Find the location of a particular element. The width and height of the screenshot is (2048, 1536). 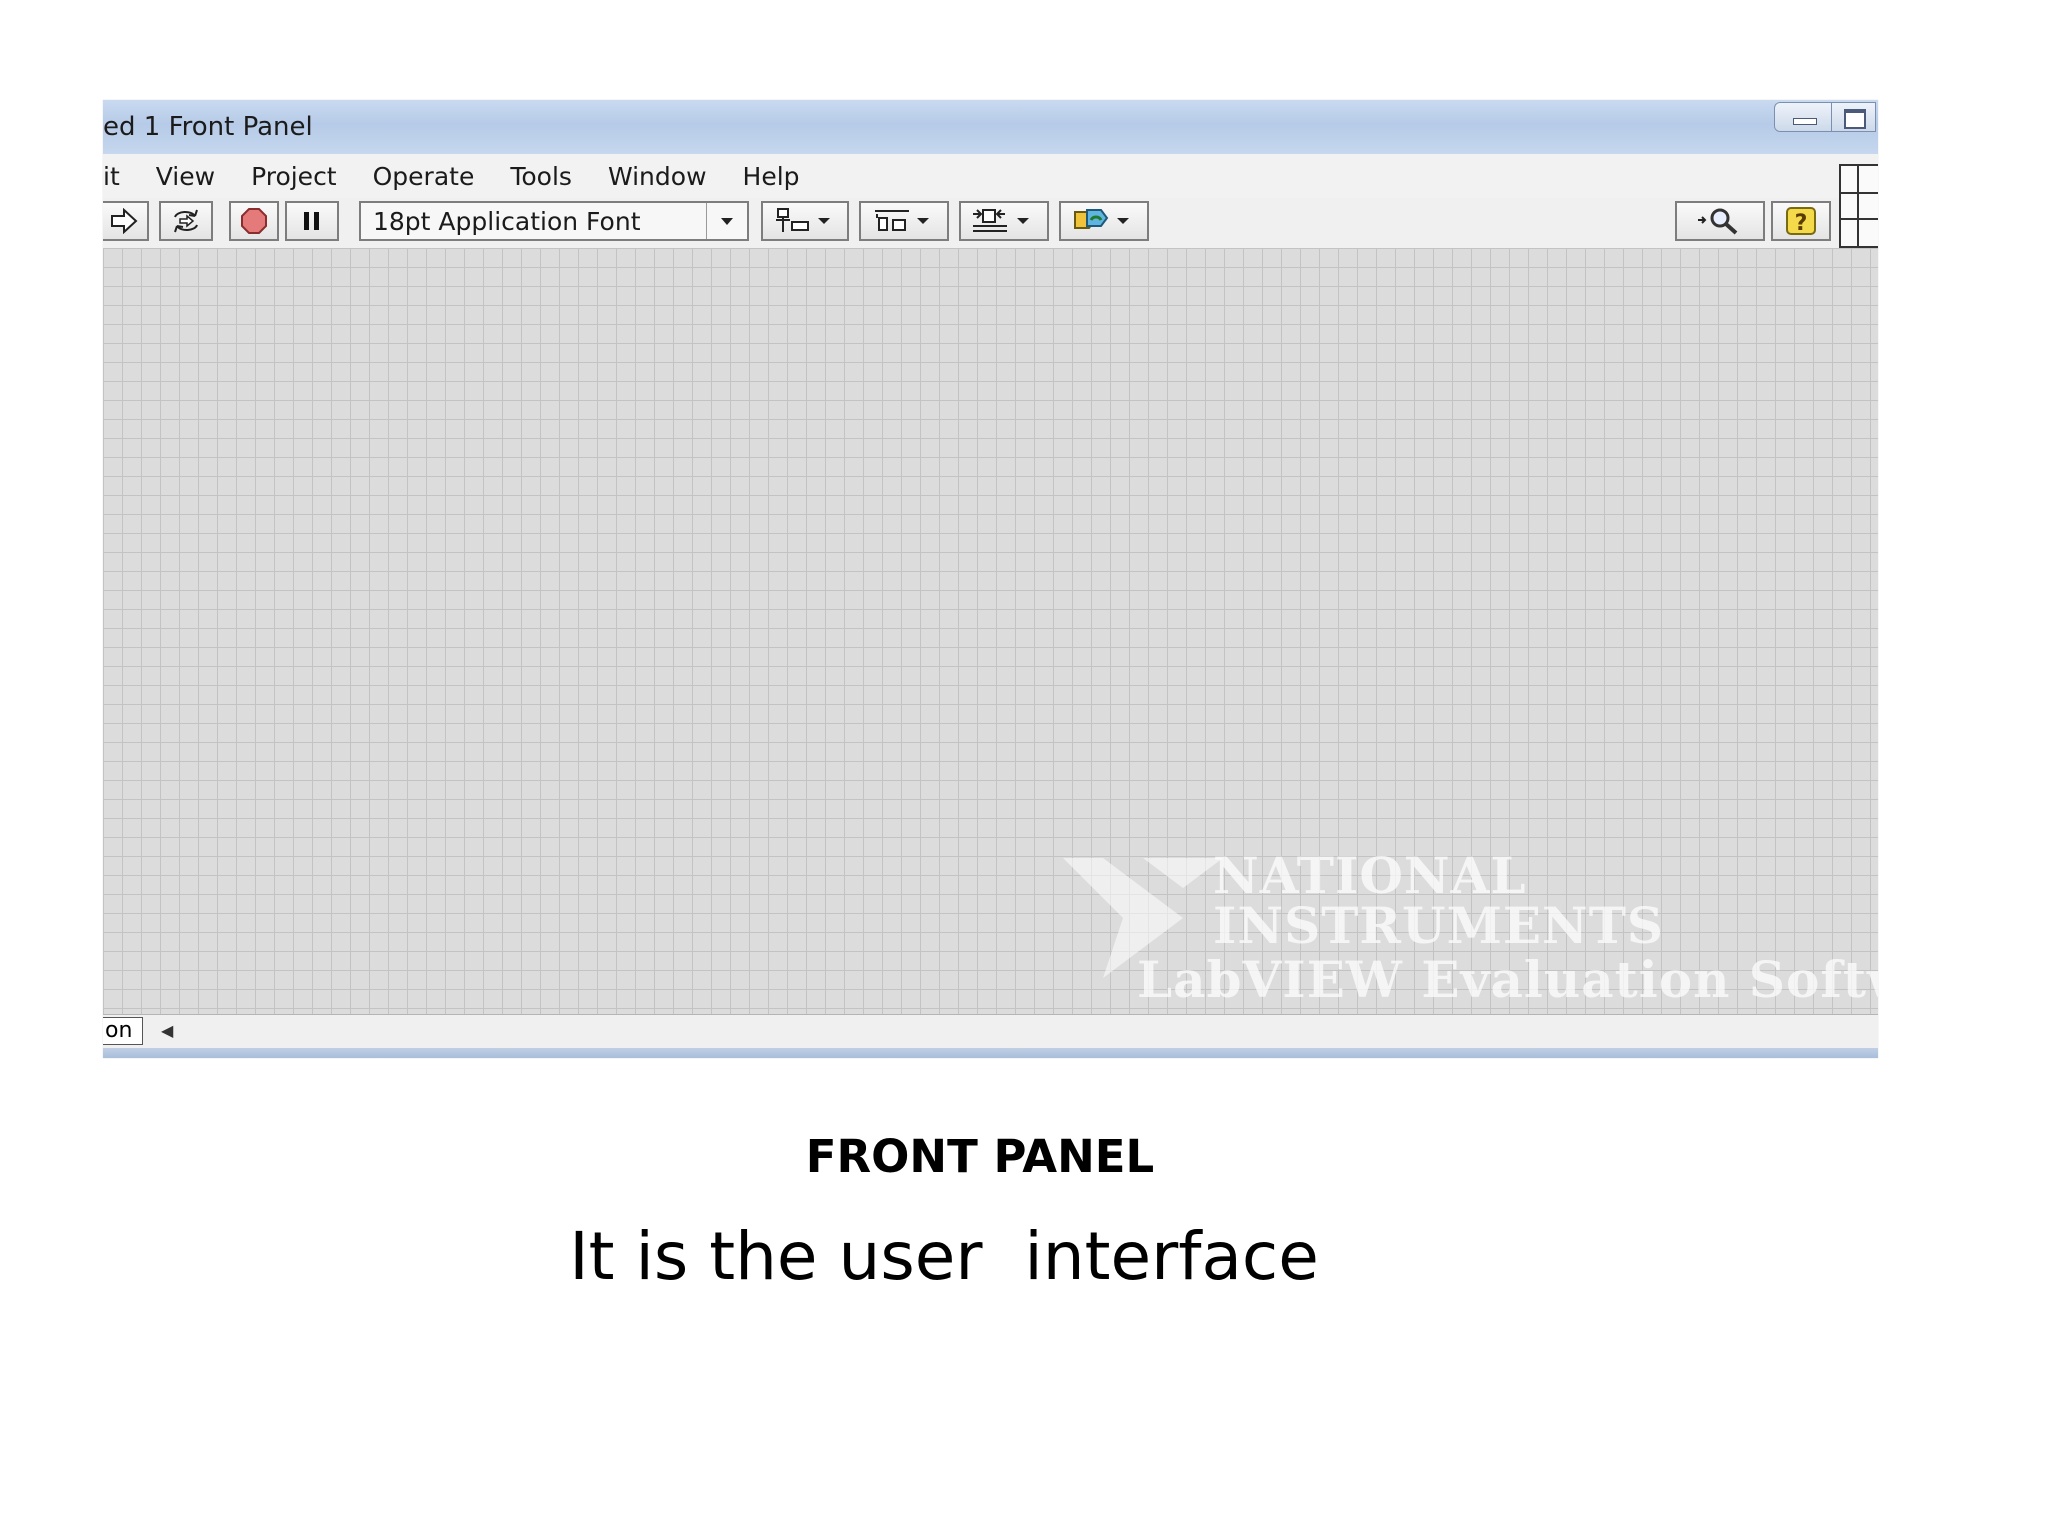

window-controls is located at coordinates (1825, 117).